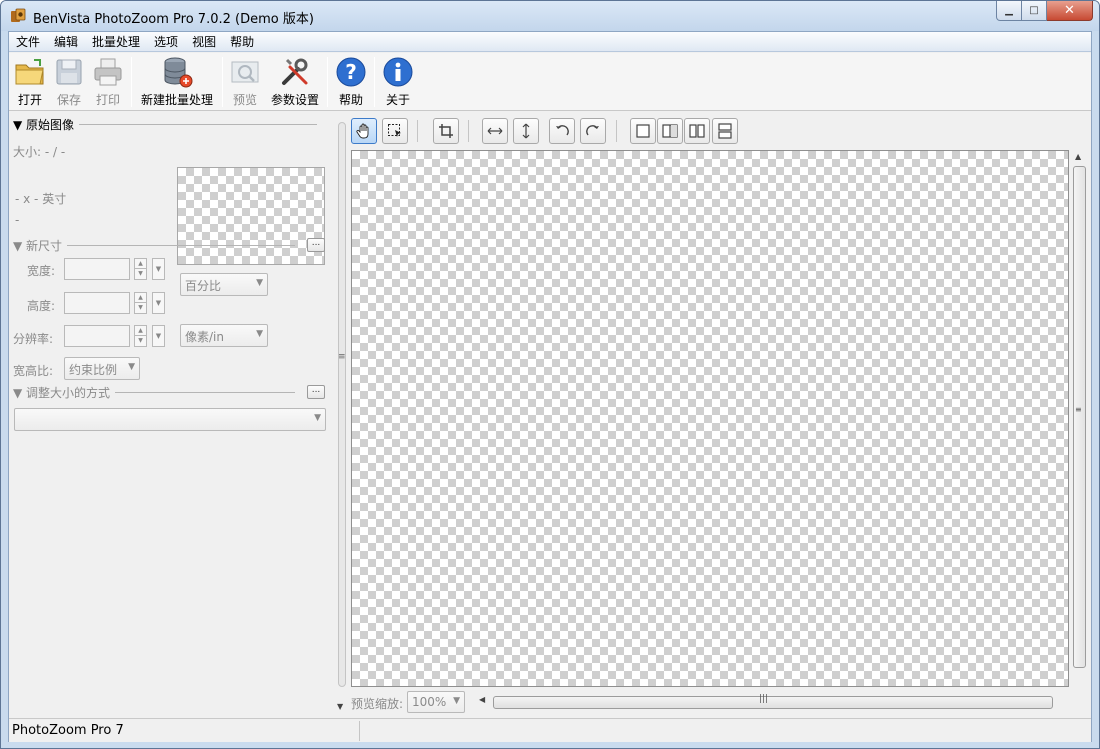 This screenshot has width=1100, height=749. I want to click on preview-label: 预览, so click(244, 100).